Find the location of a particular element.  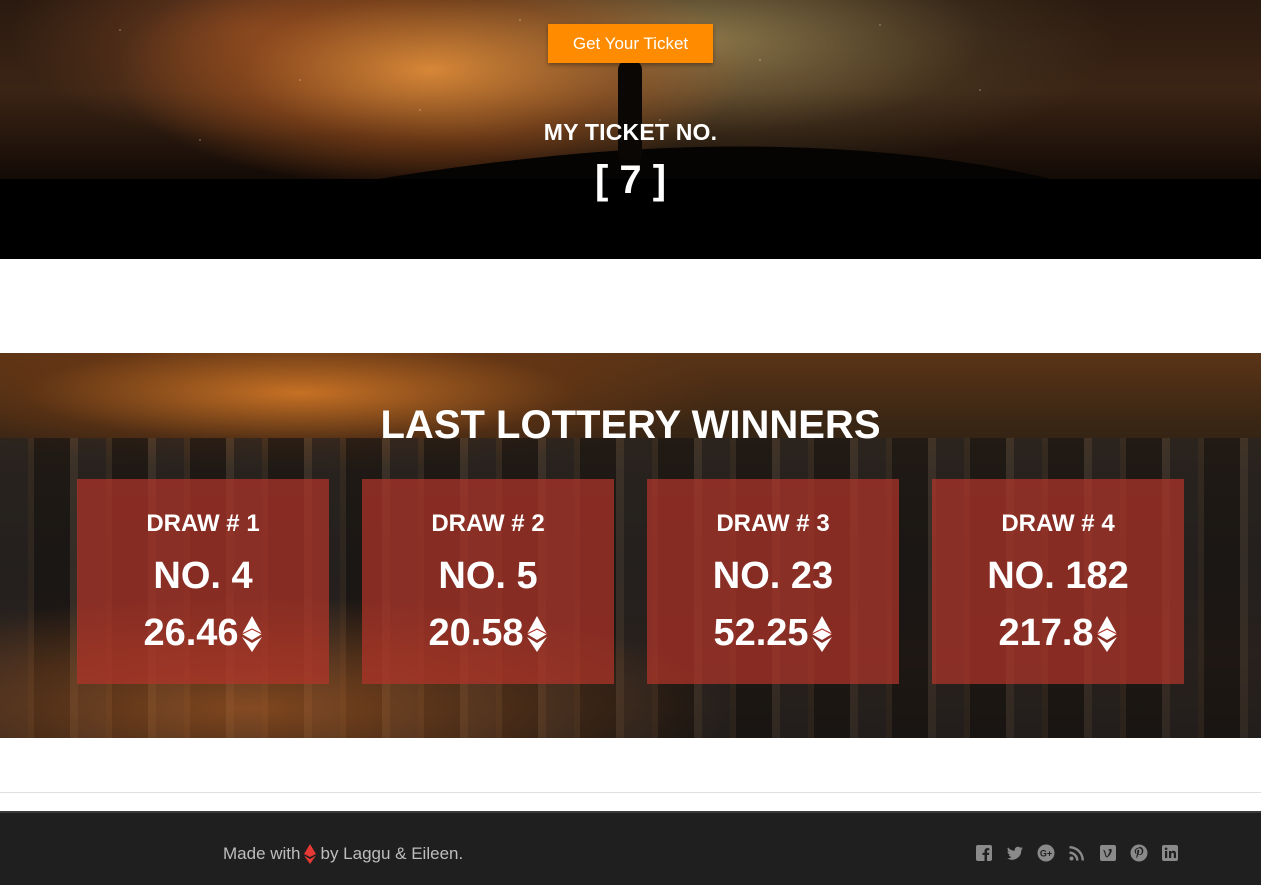

footer: Made with by Laggu & Eileen. G+ is located at coordinates (630, 848).